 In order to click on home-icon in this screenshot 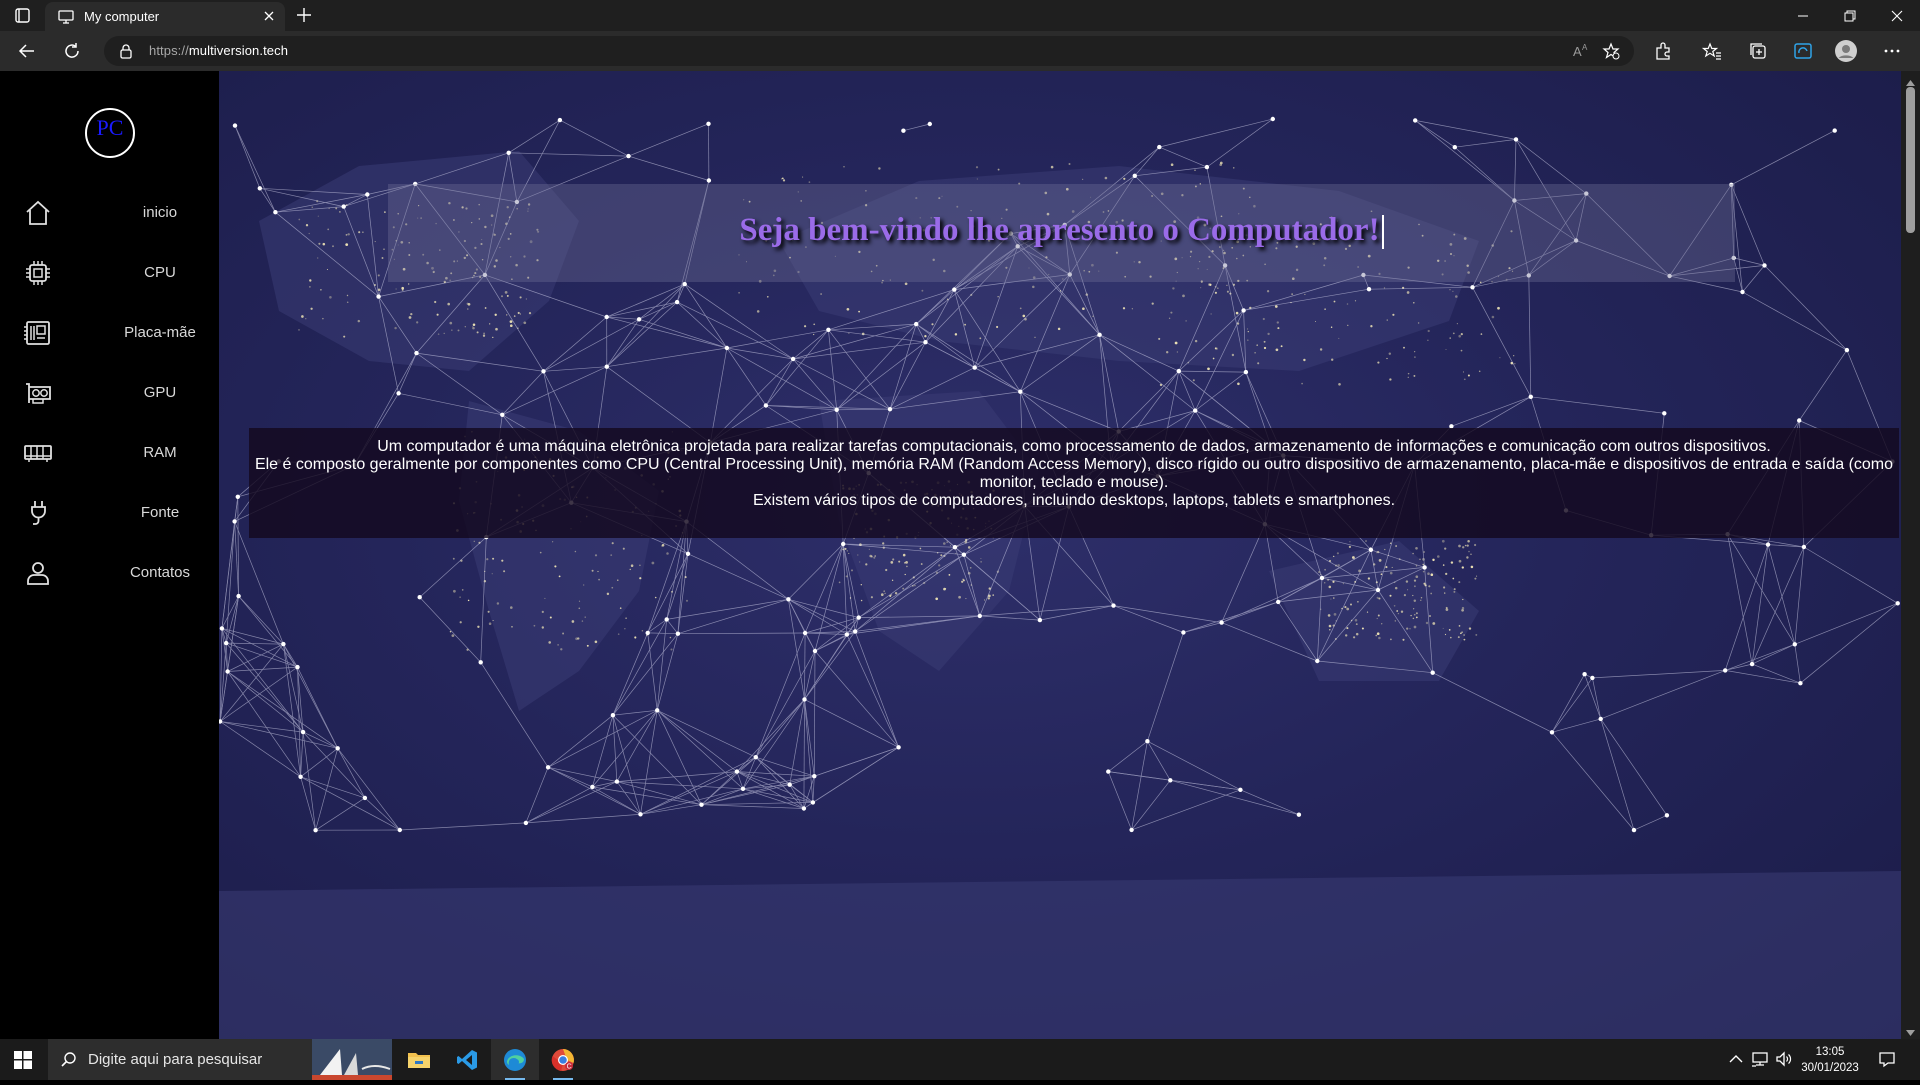, I will do `click(38, 213)`.